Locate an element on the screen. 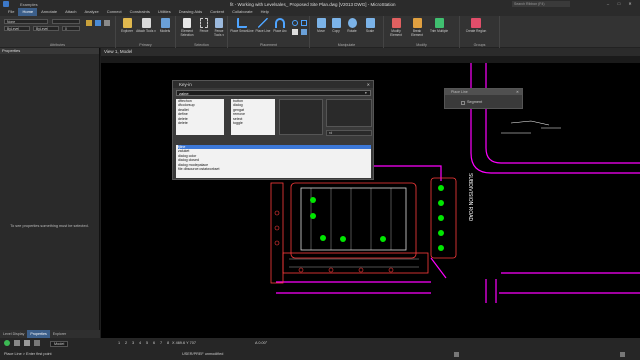  create-region-button: Create Region is located at coordinates (476, 25).